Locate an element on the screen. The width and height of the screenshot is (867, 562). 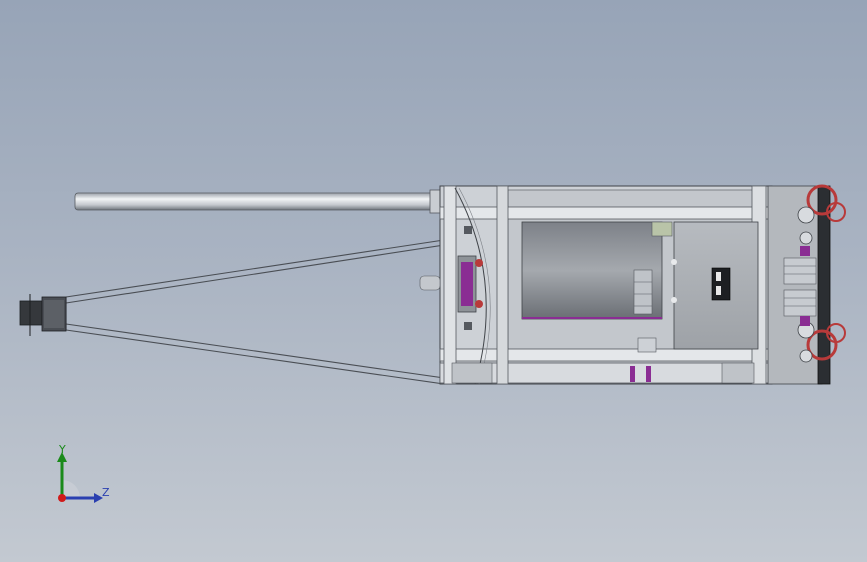
rear-wheel-assembly is located at coordinates (806, 284).